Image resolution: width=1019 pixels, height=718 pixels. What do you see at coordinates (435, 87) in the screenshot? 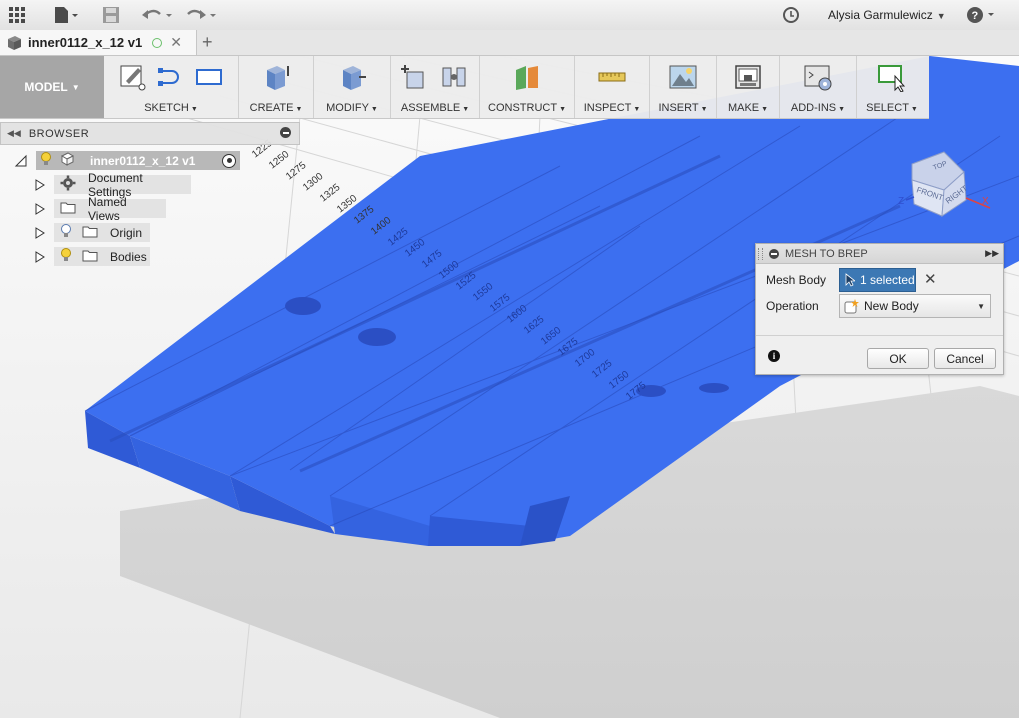
I see `toolbar-group-assemble: ASSEMBLE ▼` at bounding box center [435, 87].